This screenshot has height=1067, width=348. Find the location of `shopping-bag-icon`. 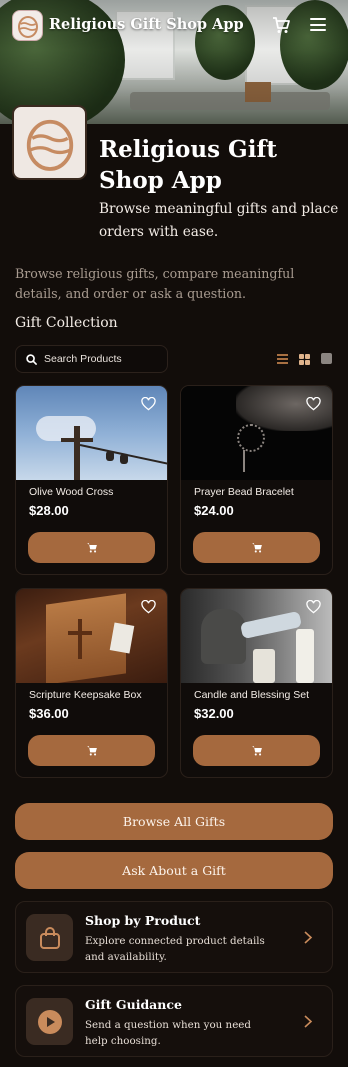

shopping-bag-icon is located at coordinates (49, 937).